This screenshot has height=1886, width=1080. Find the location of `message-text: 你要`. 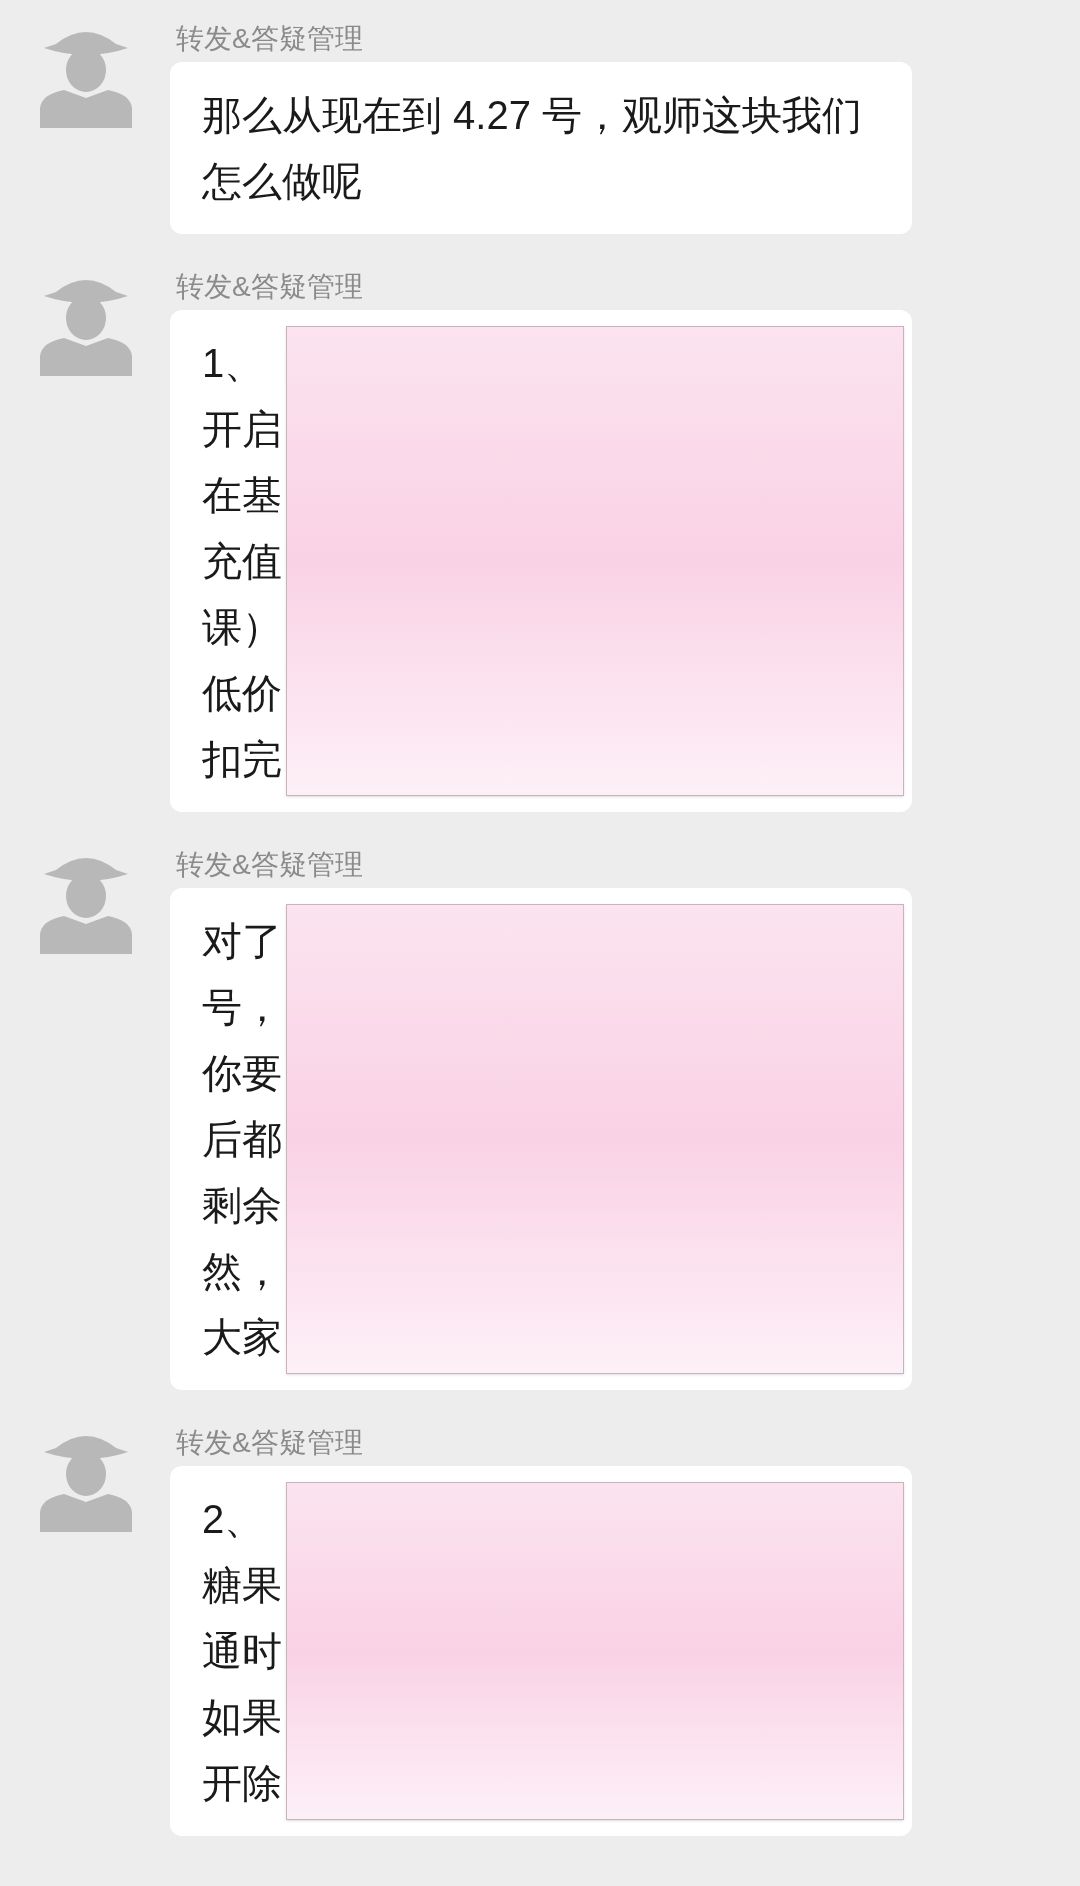

message-text: 你要 is located at coordinates (242, 1073).